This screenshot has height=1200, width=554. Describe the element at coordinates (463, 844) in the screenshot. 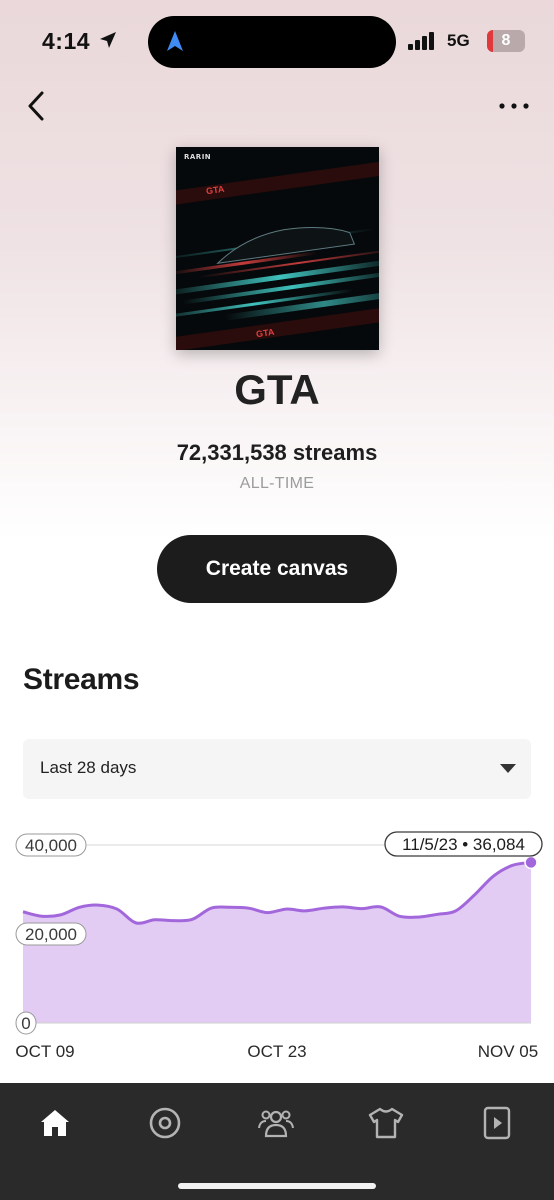

I see `chart-tooltip-text: 11/5/23 • 36,084` at that location.